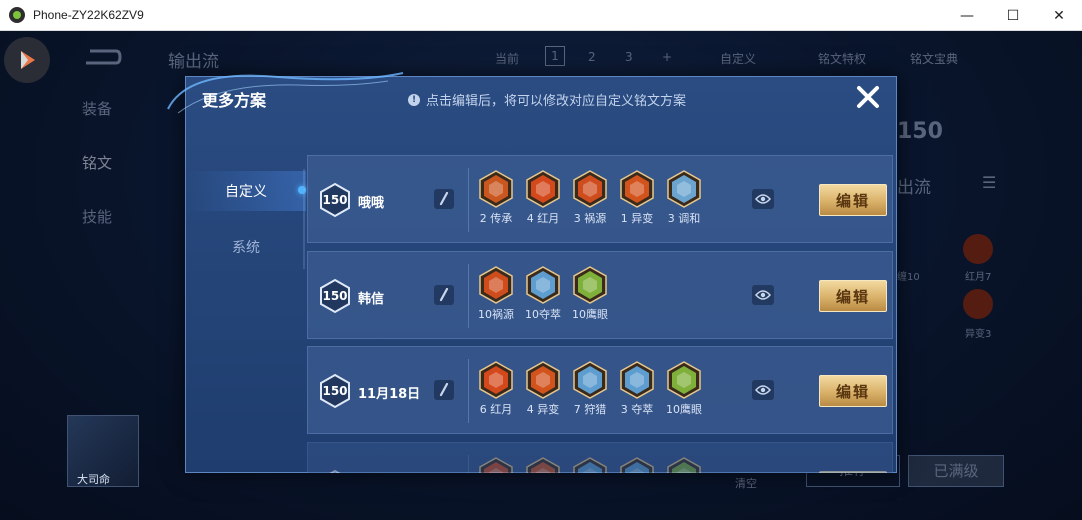 This screenshot has height=520, width=1082. What do you see at coordinates (1013, 15) in the screenshot?
I see `maximize-button: ☐` at bounding box center [1013, 15].